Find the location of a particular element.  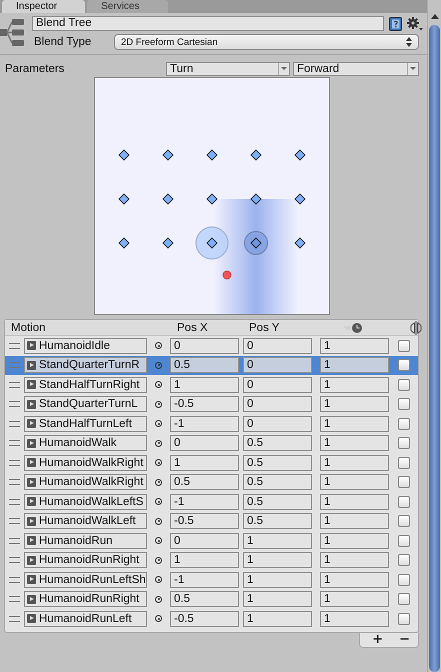

scrollbar is located at coordinates (434, 336).